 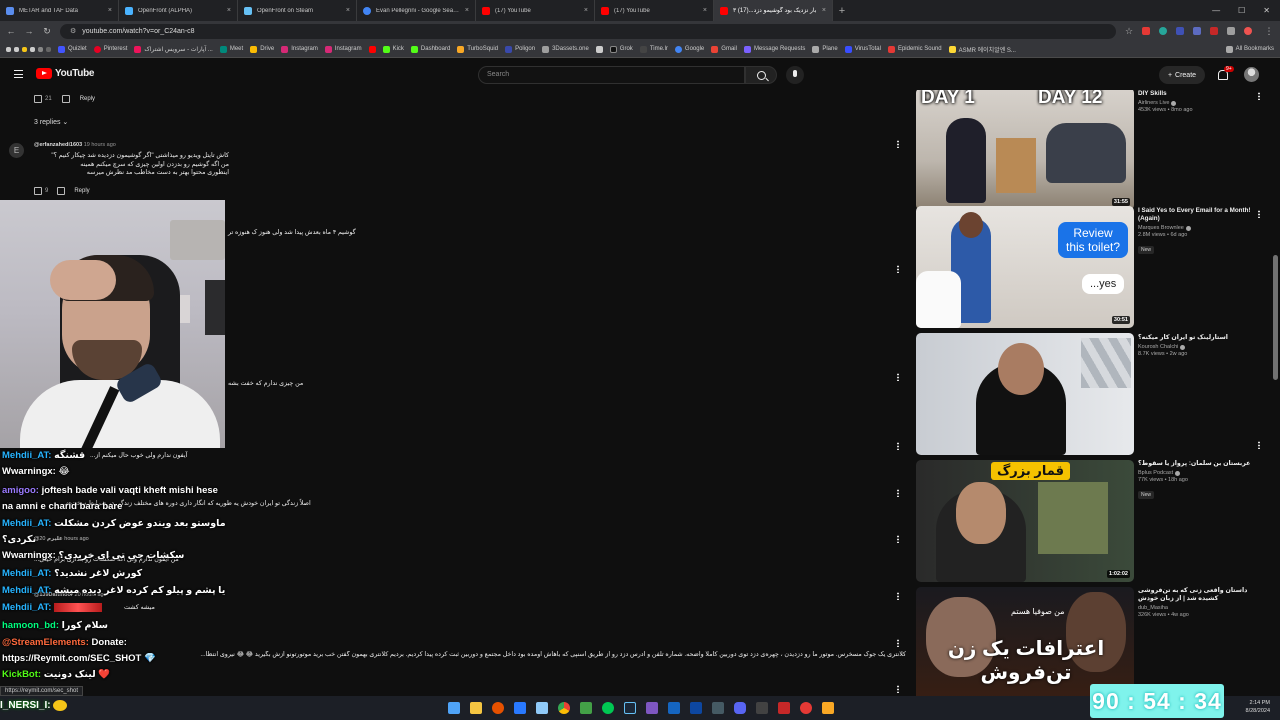 I want to click on file-explorer-icon, so click(x=476, y=708).